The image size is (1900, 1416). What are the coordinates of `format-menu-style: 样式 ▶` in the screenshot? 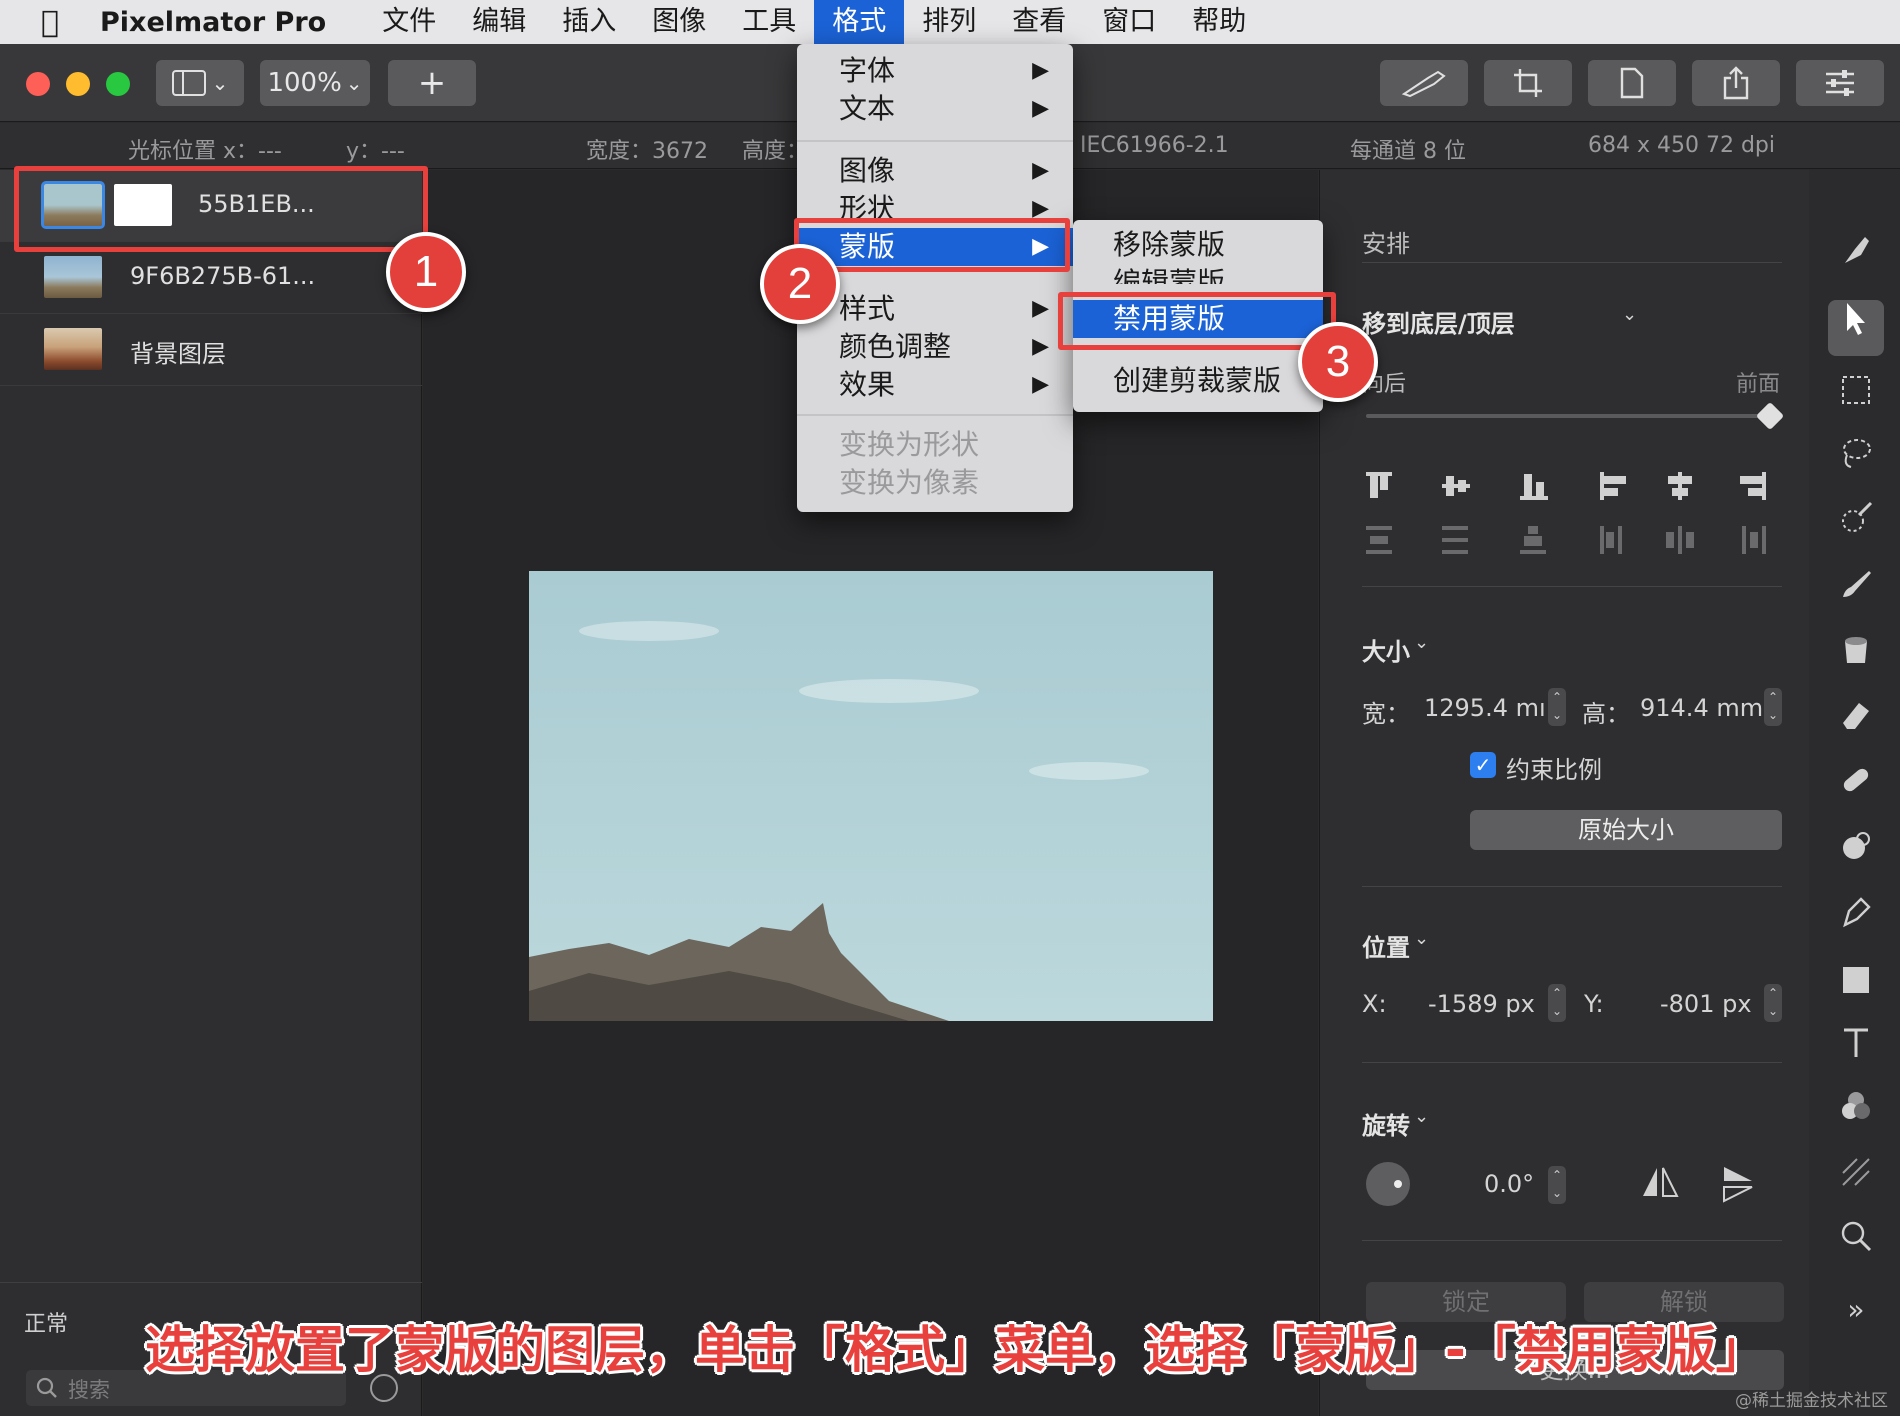 It's located at (935, 309).